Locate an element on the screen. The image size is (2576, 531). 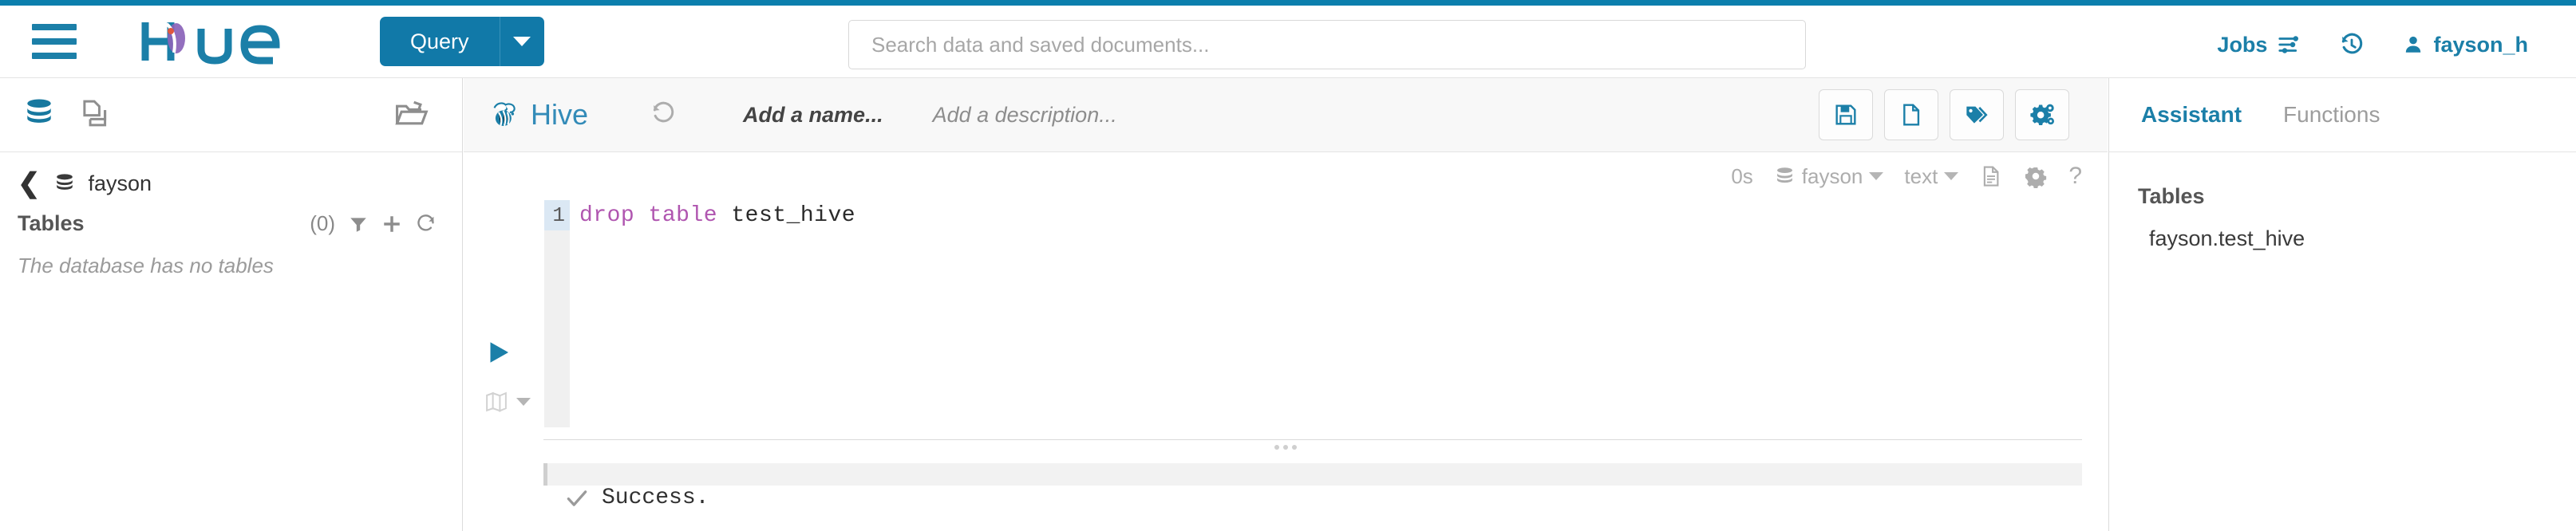
assistant-tabs: Assistant Functions is located at coordinates (2342, 115).